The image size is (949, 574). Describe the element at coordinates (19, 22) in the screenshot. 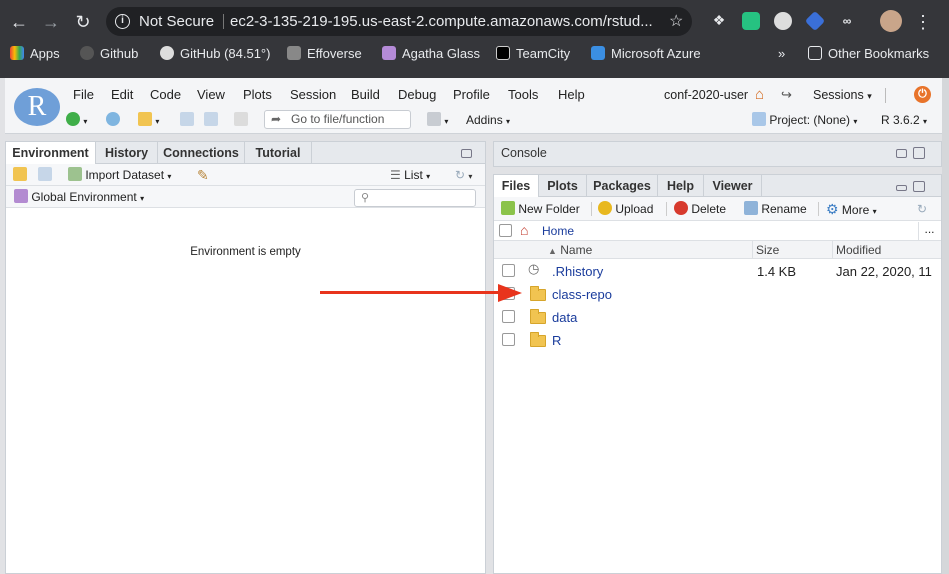

I see `back-icon: ←` at that location.